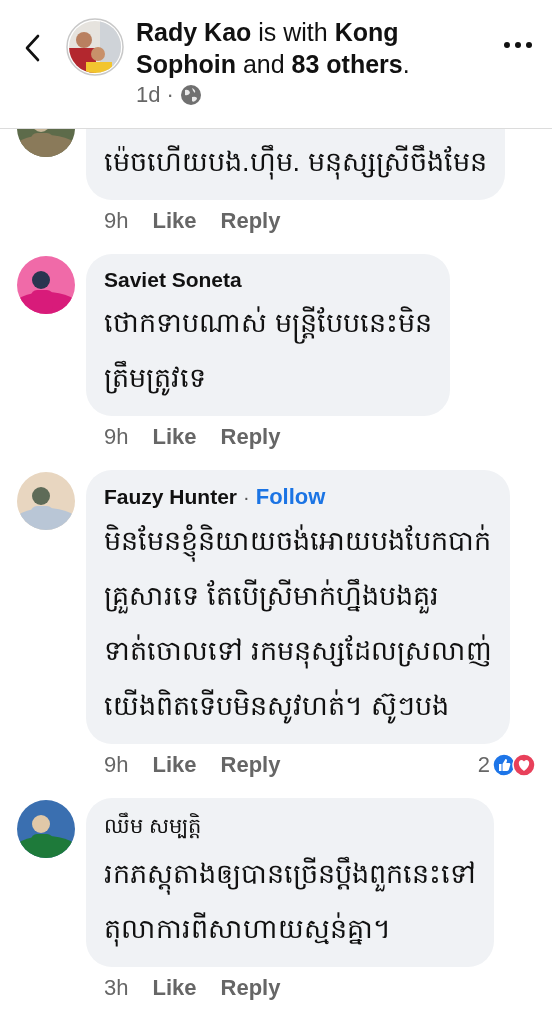  I want to click on follow-link: Follow, so click(290, 497).